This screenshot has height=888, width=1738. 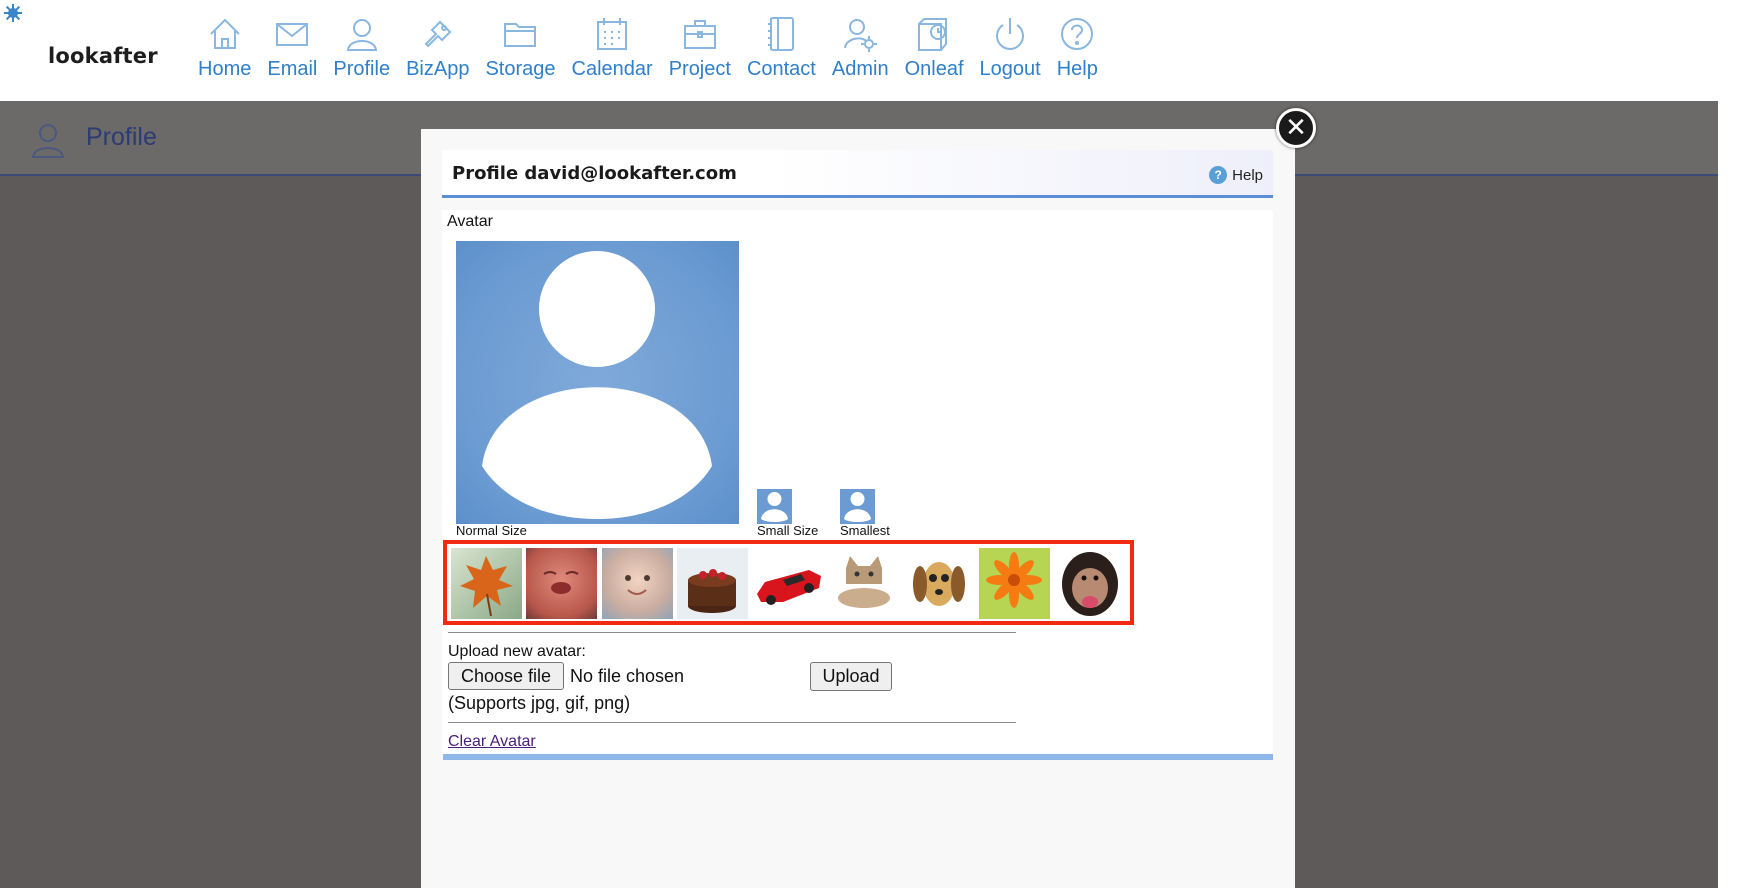 I want to click on nav-label: Onleaf, so click(x=934, y=69).